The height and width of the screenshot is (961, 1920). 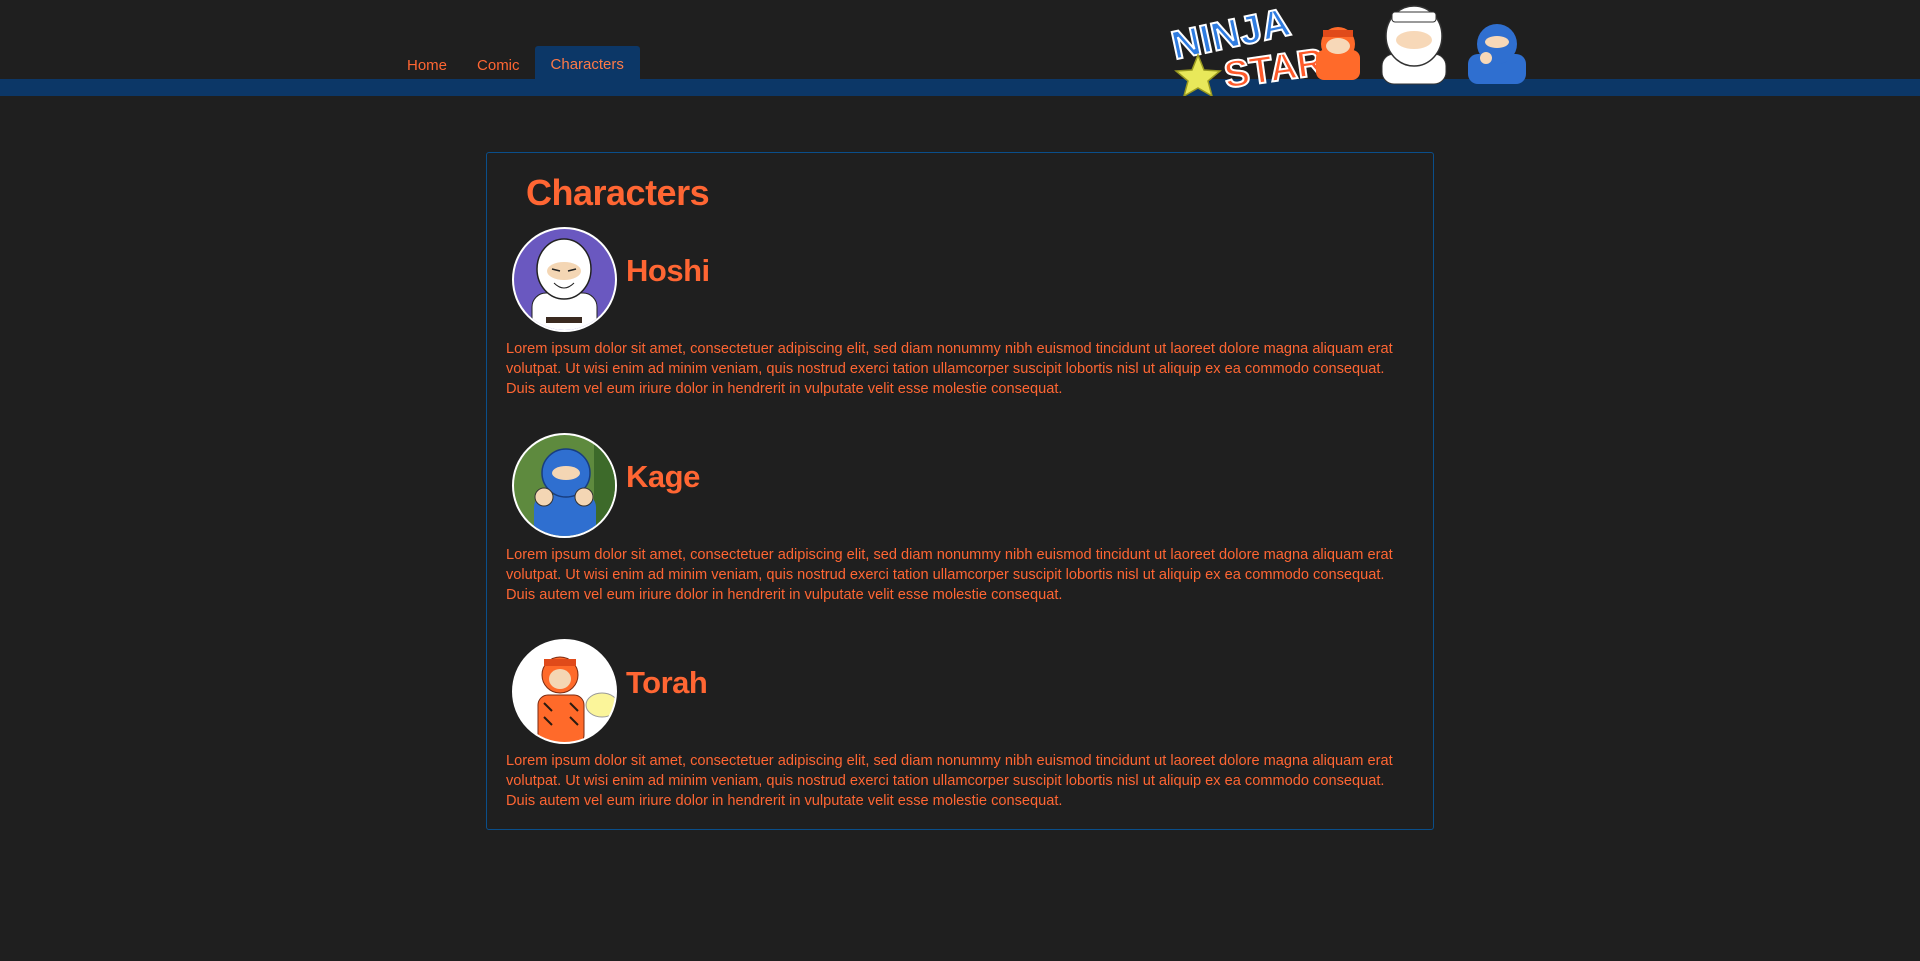 What do you see at coordinates (960, 87) in the screenshot?
I see `nav-bar` at bounding box center [960, 87].